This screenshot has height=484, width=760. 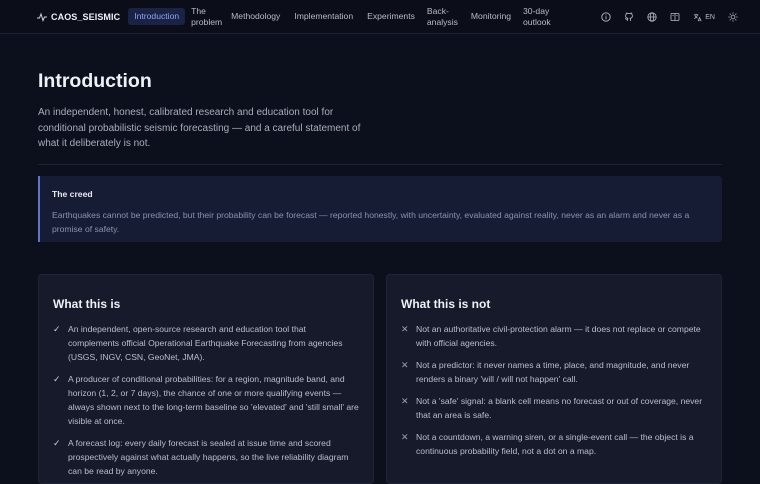 What do you see at coordinates (87, 304) in the screenshot?
I see `what-this-is-title: What this is` at bounding box center [87, 304].